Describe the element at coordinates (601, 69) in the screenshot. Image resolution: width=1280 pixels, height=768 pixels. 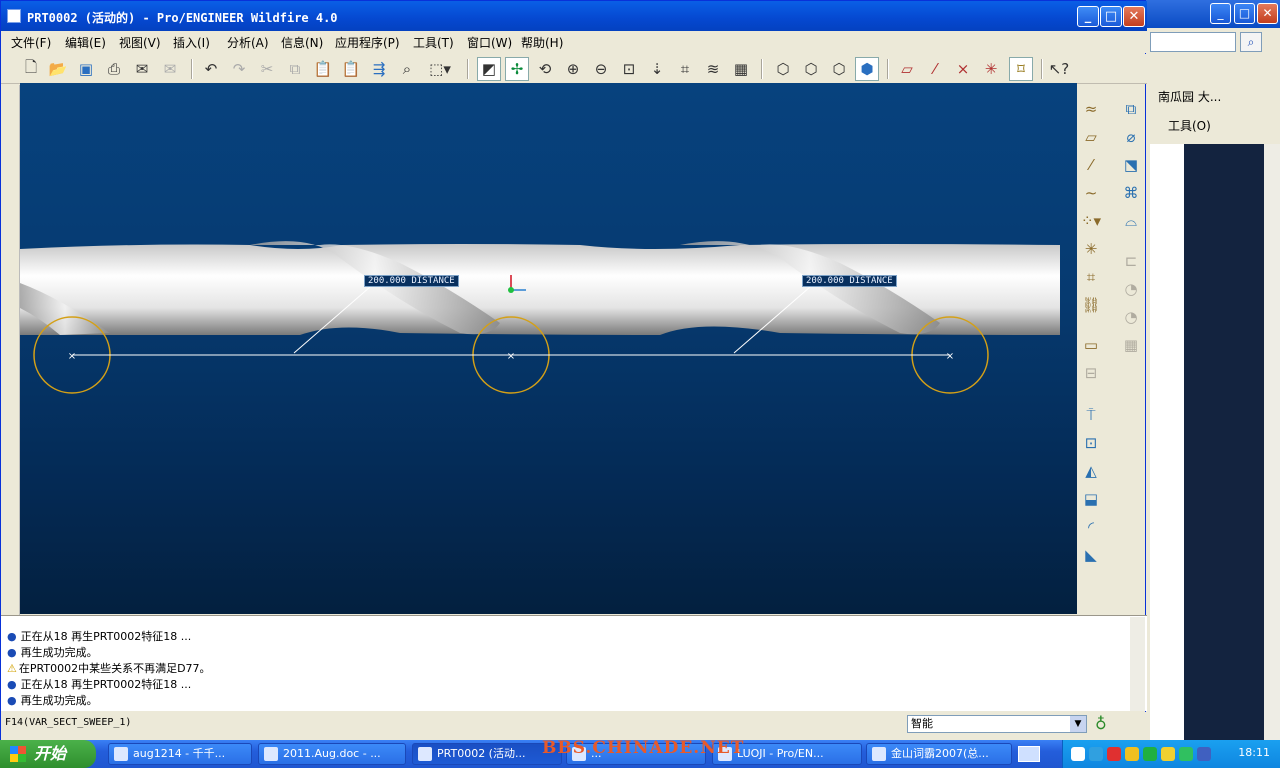
I see `zoom-out-icon: ⊖` at that location.